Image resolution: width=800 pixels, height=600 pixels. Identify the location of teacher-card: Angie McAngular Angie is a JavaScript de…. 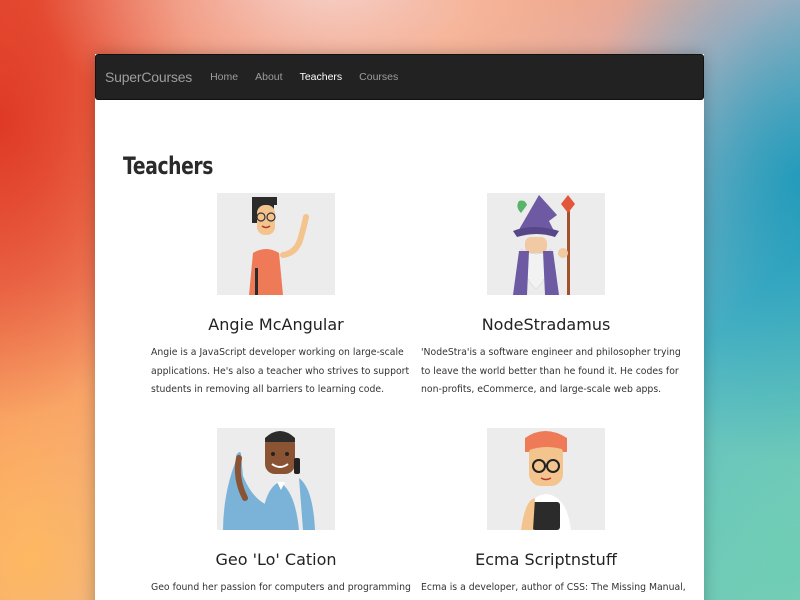
(276, 296).